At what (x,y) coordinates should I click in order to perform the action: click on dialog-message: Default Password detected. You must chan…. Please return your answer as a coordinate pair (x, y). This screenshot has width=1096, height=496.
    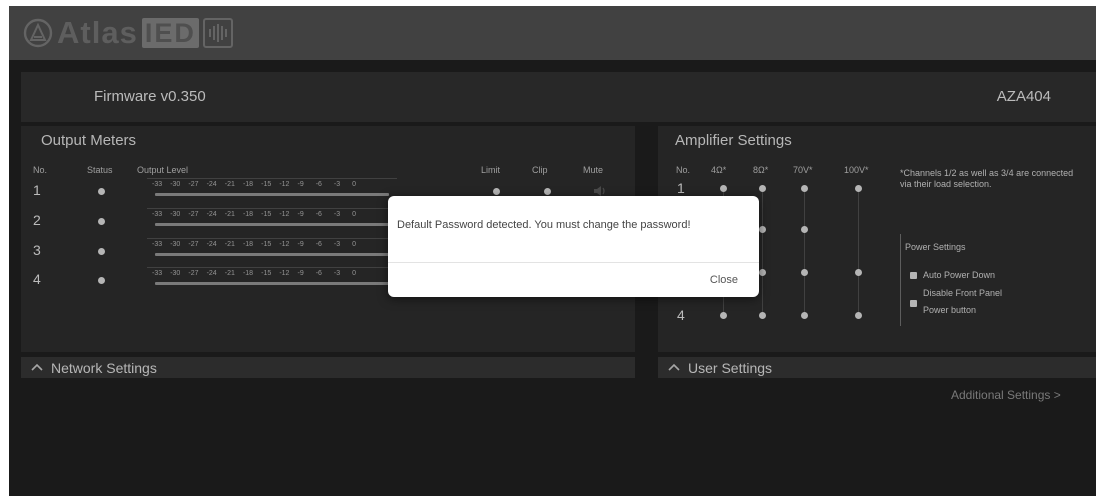
    Looking at the image, I should click on (544, 225).